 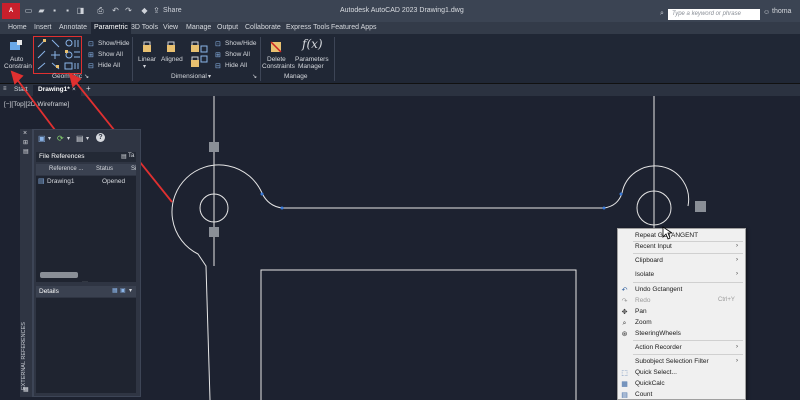 What do you see at coordinates (124, 156) in the screenshot?
I see `list-view-icon: ▤` at bounding box center [124, 156].